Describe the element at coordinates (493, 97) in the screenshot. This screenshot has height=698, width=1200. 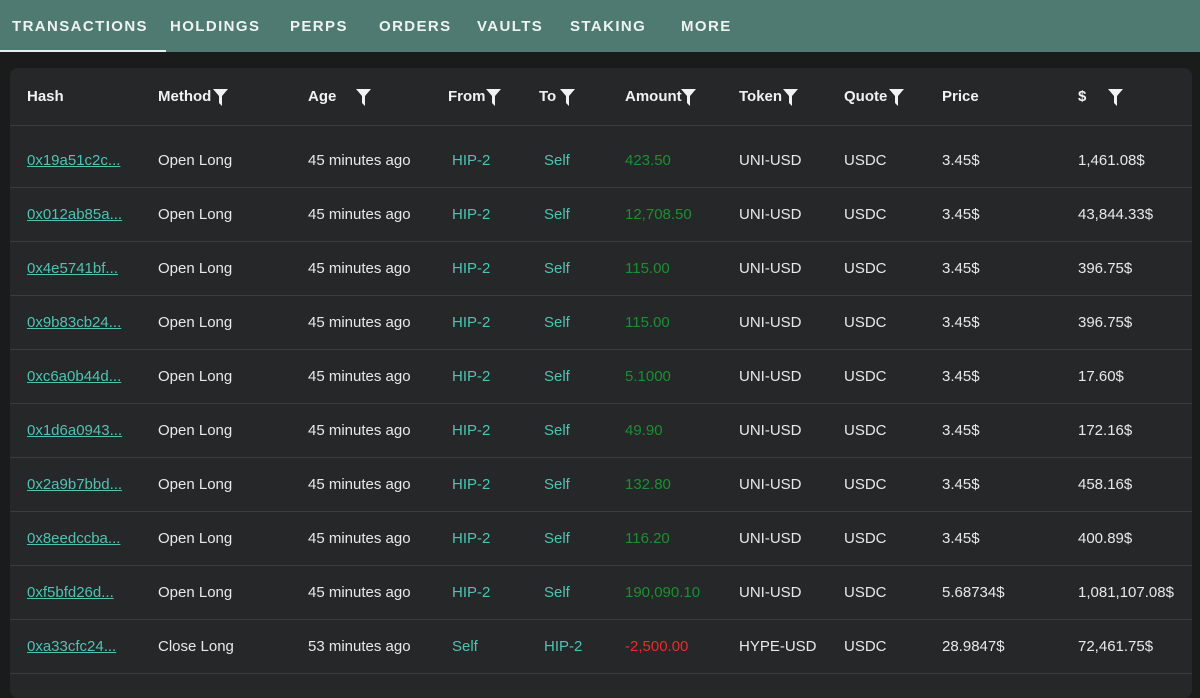
I see `from-filter-icon` at that location.